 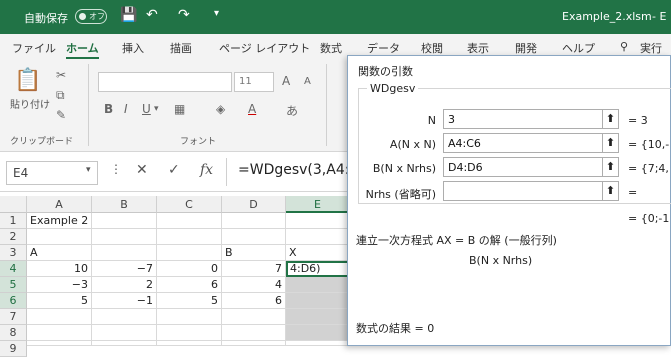 I want to click on paste-icon: 📋, so click(x=27, y=80).